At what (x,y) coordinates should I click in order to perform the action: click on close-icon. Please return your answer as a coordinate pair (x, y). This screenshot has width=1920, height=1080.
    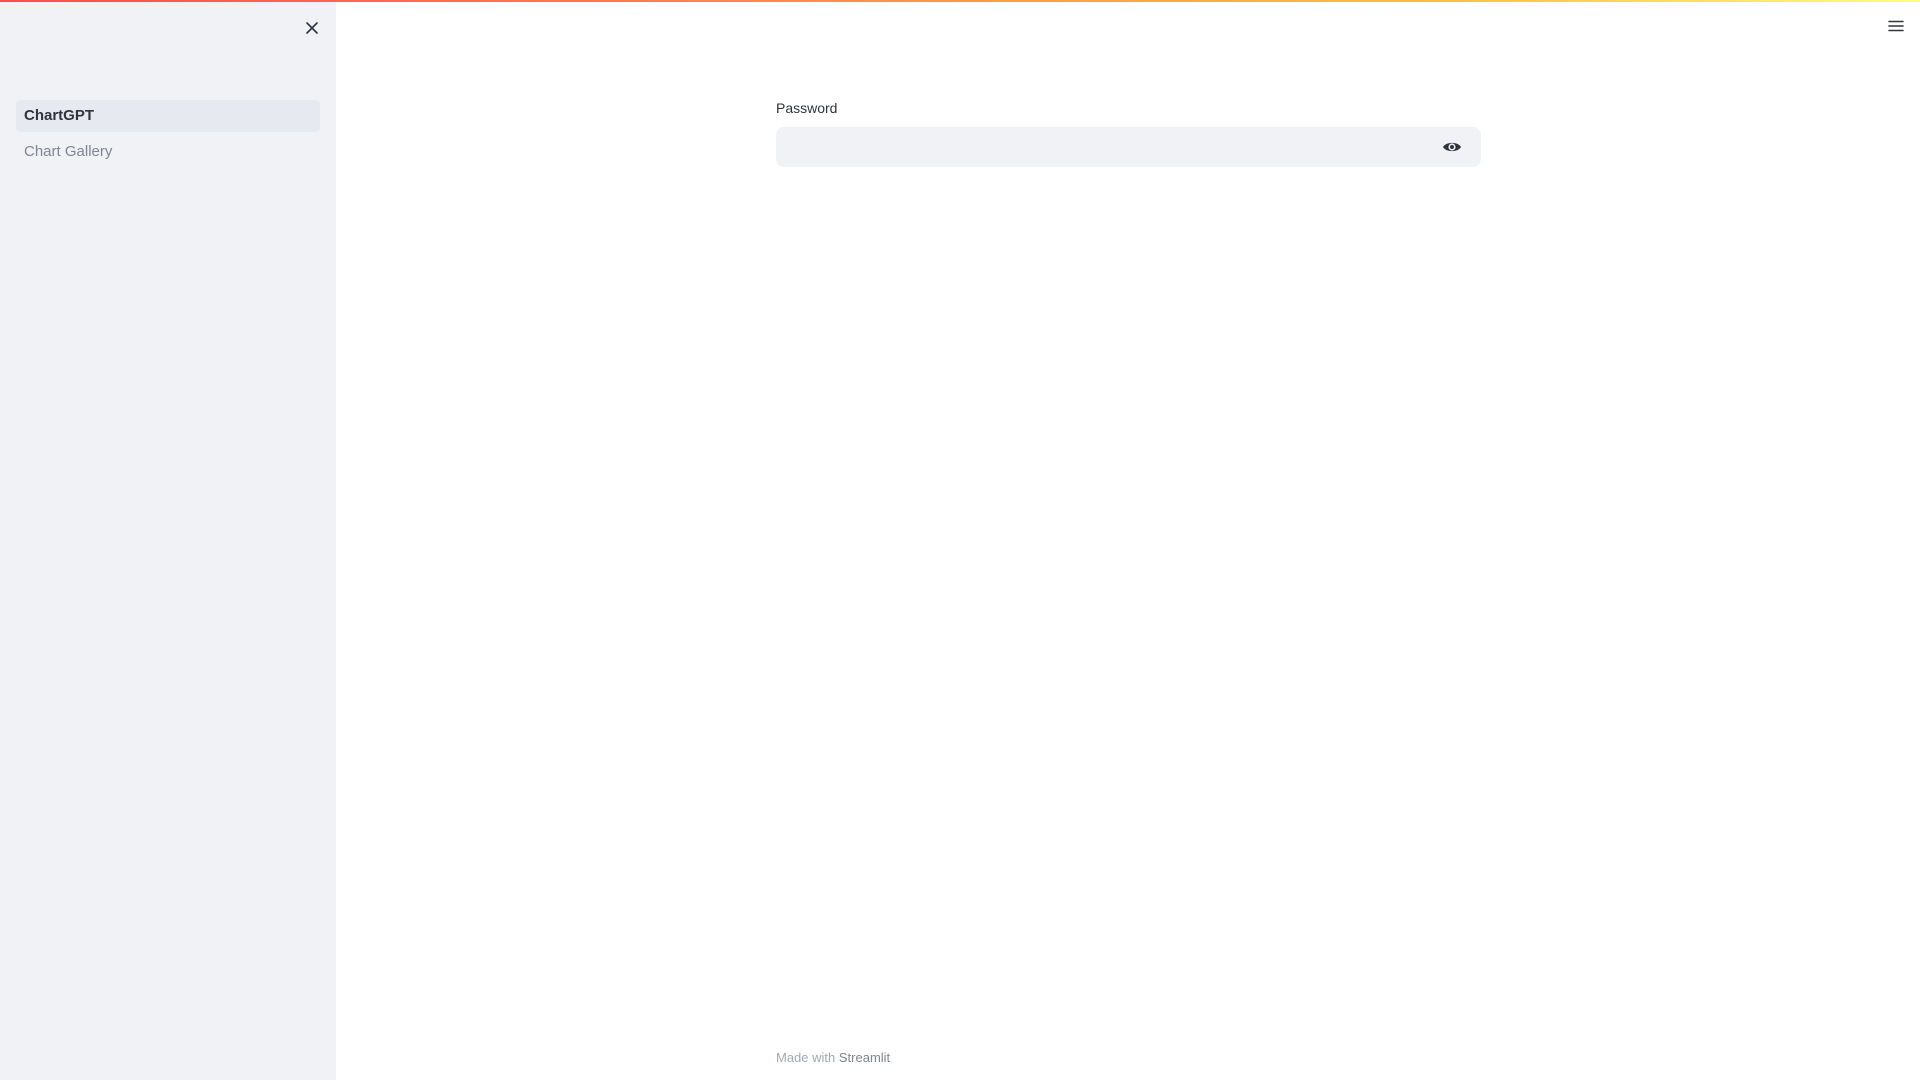
    Looking at the image, I should click on (312, 28).